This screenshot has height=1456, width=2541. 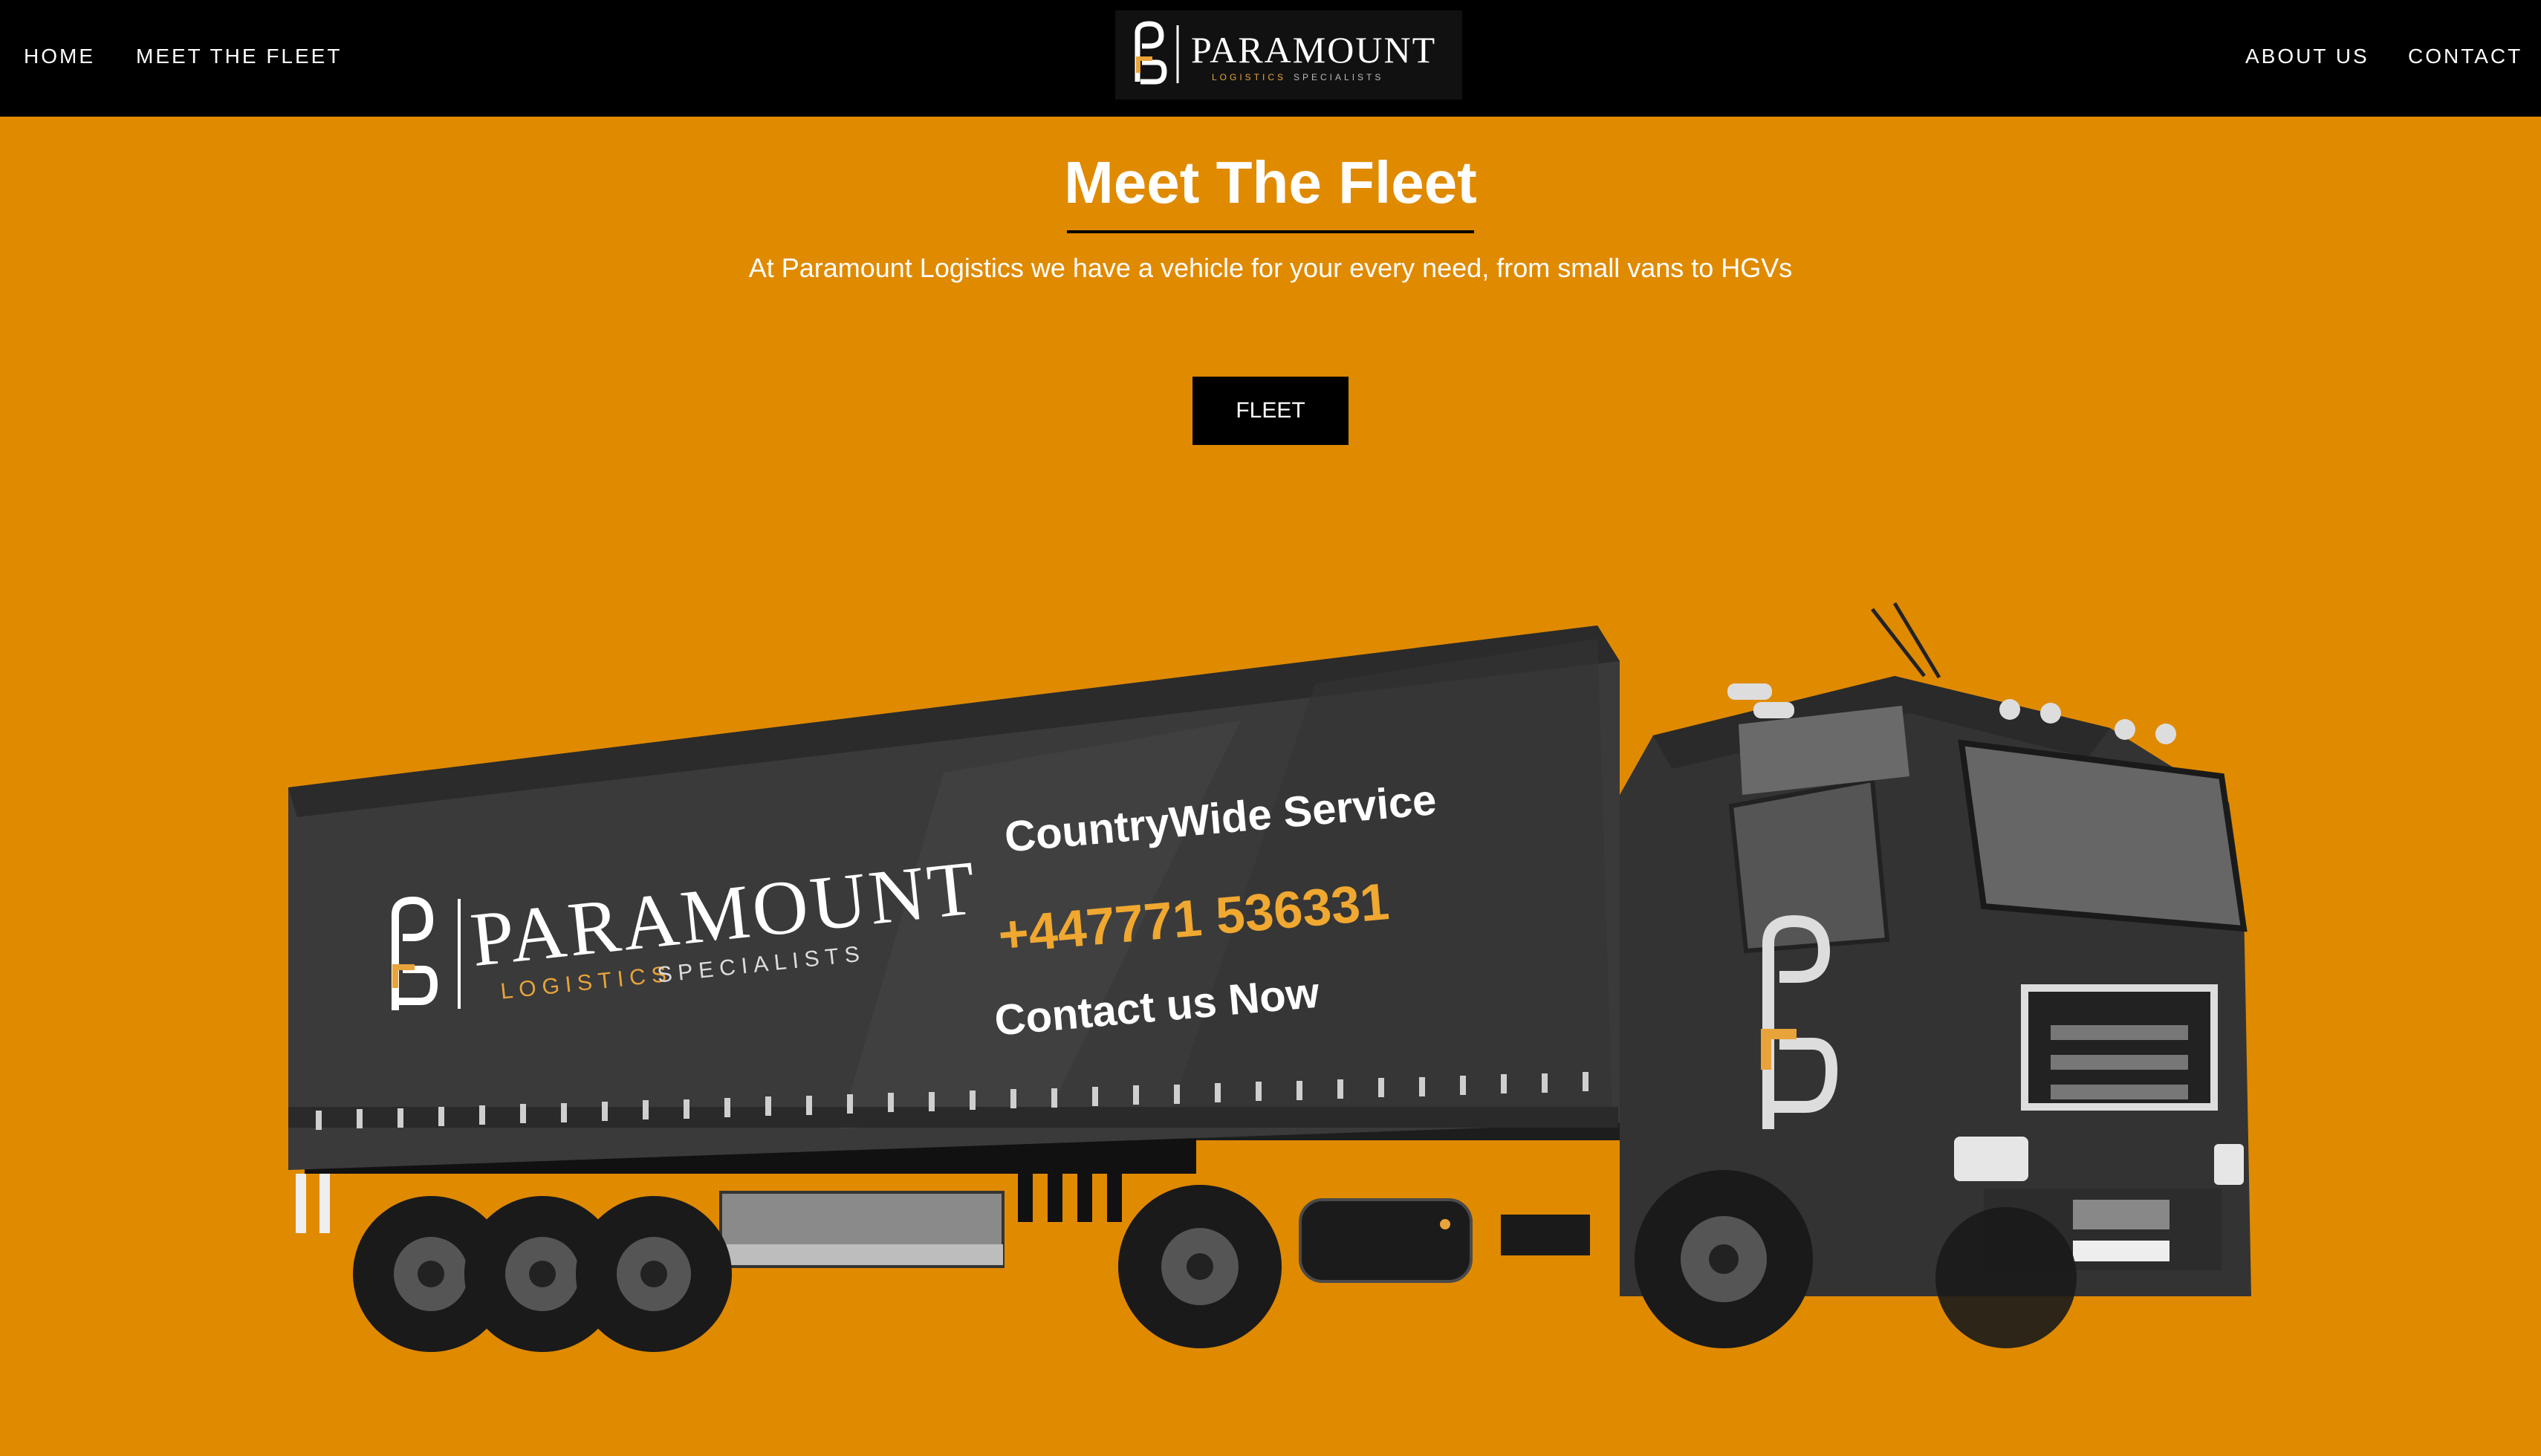 I want to click on brand-logo: PARAMOUNT LOGISTICS SPECIALISTS, so click(x=1288, y=55).